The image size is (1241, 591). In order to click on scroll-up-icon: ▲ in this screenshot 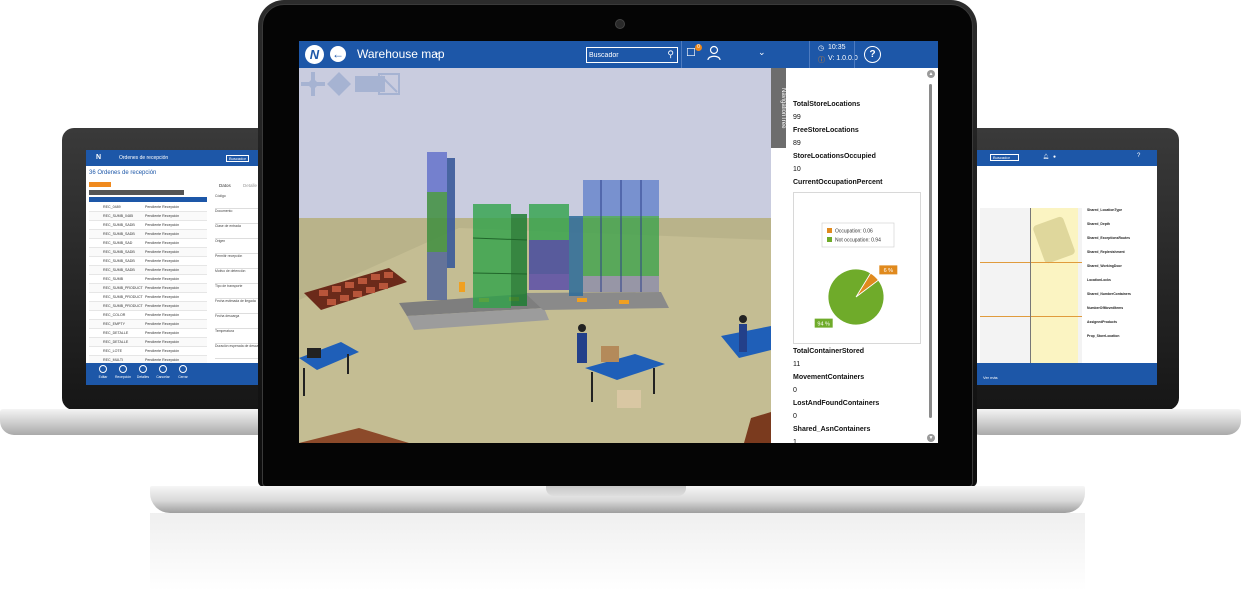, I will do `click(931, 74)`.